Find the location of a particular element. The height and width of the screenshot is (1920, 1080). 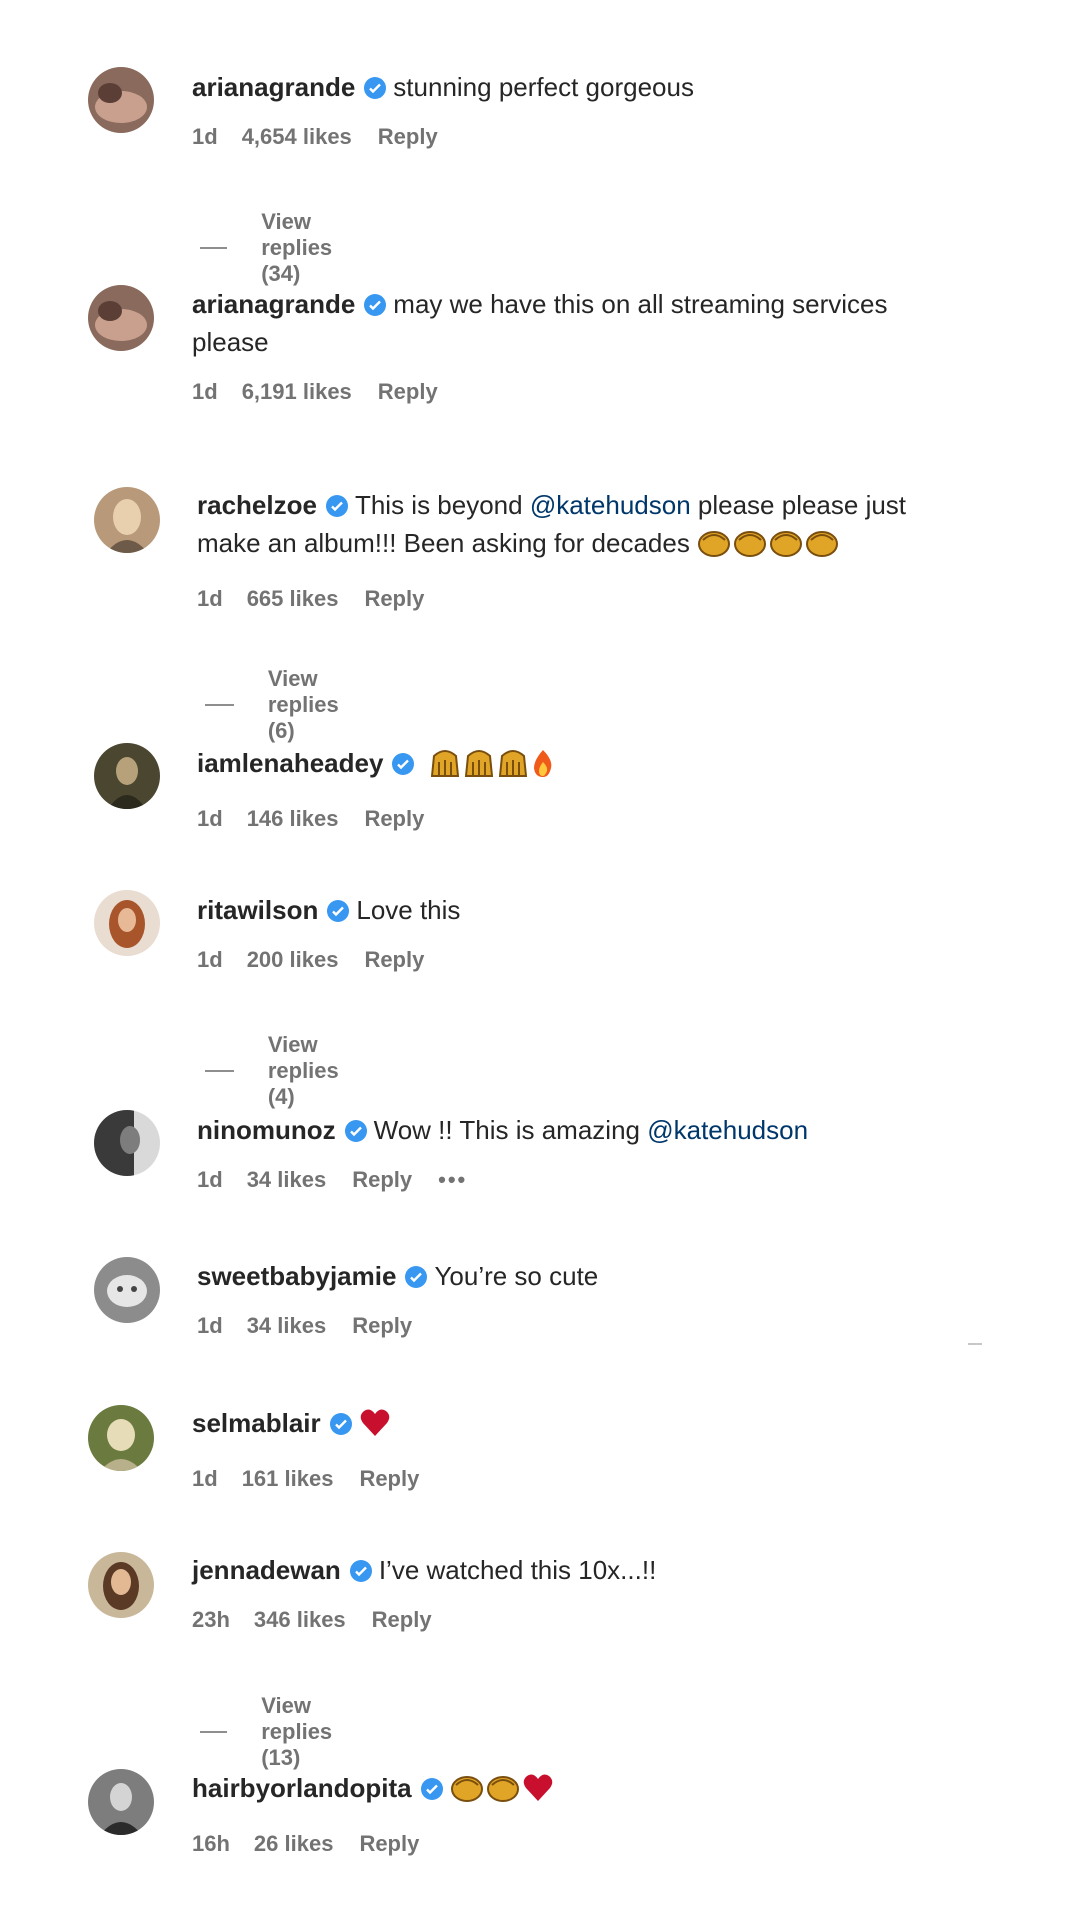

username: hairbyorlandopita is located at coordinates (302, 1788).